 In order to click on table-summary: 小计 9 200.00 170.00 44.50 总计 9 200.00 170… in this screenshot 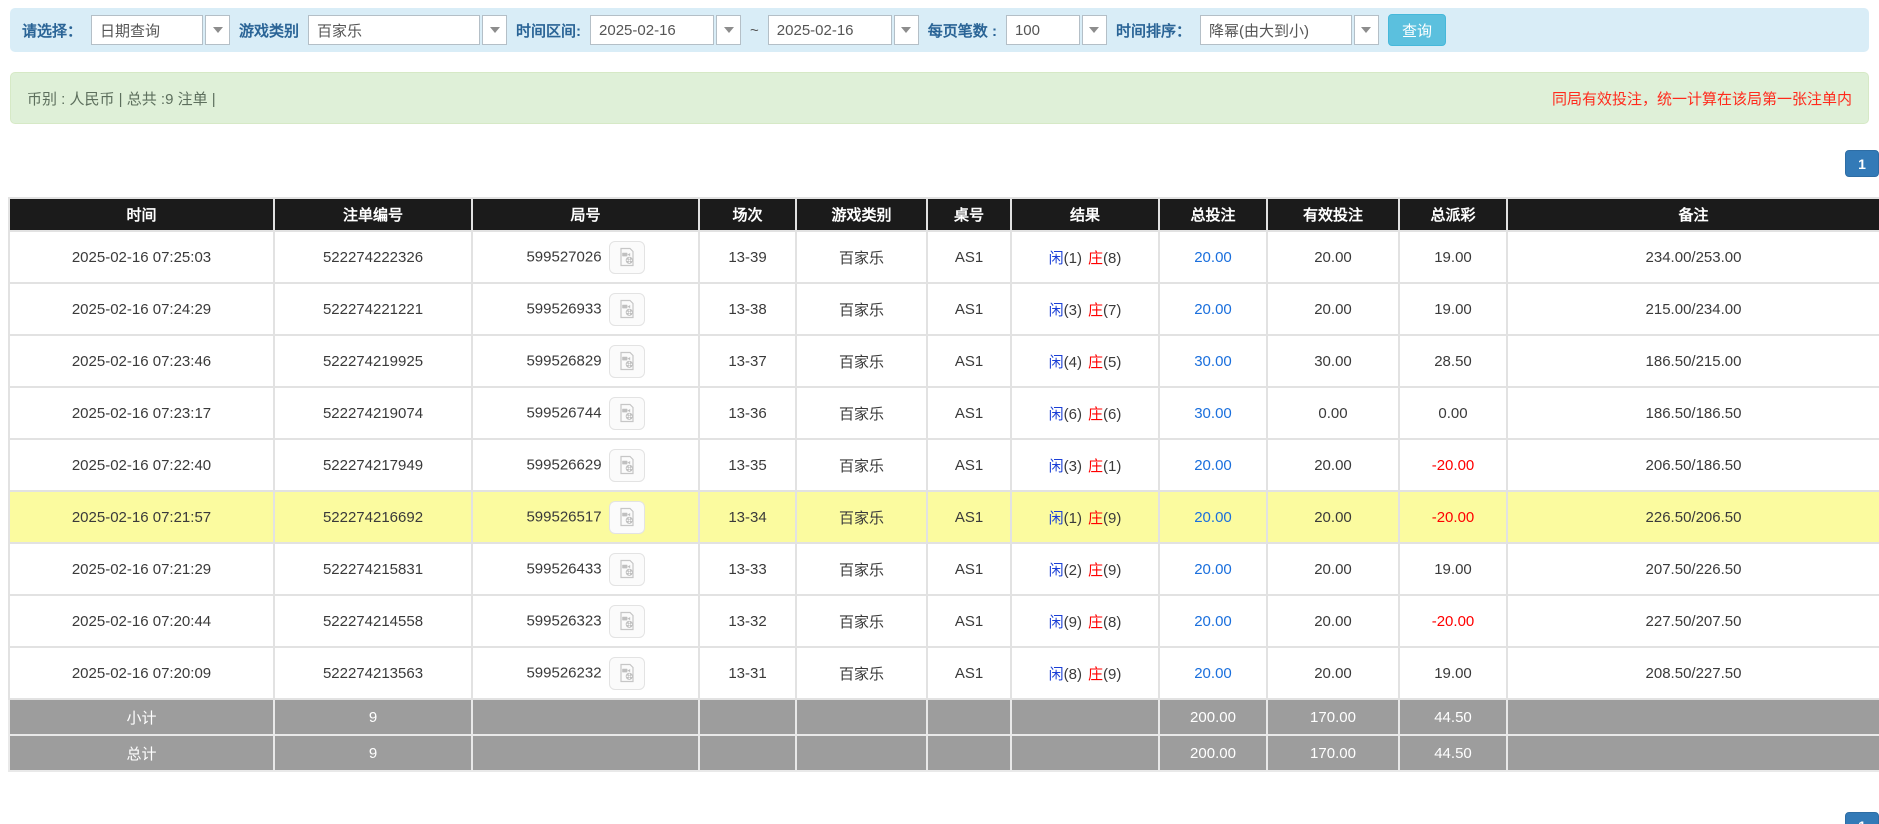, I will do `click(943, 735)`.